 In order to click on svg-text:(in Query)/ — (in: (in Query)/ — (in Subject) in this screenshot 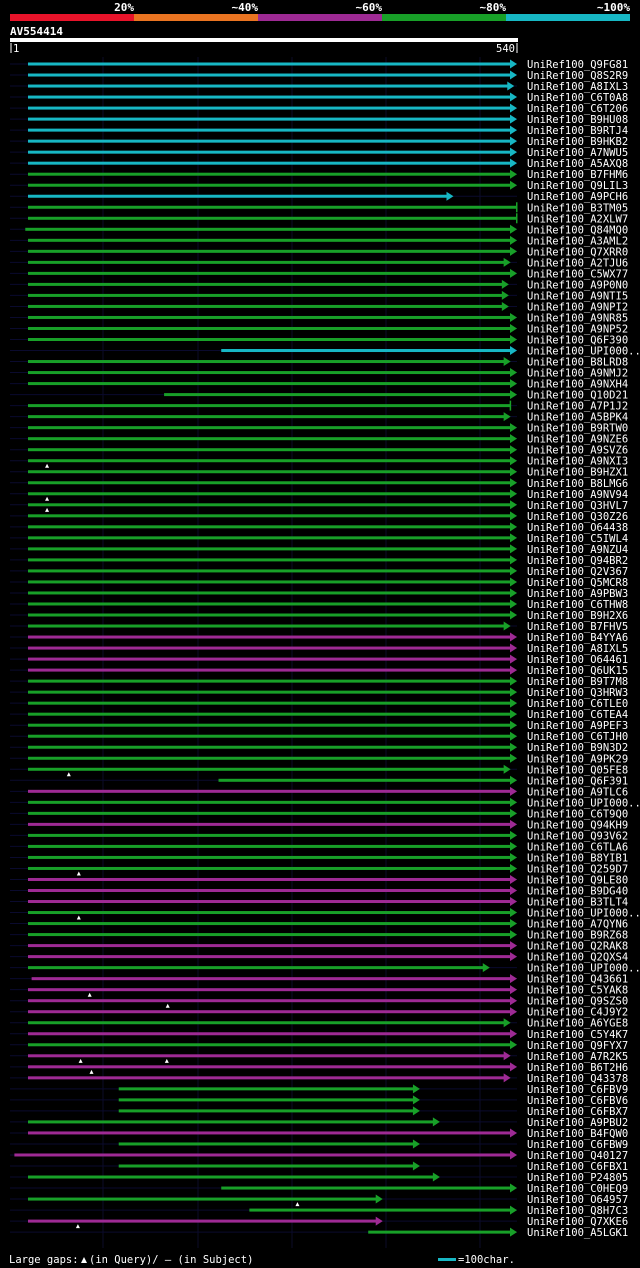, I will do `click(171, 1260)`.